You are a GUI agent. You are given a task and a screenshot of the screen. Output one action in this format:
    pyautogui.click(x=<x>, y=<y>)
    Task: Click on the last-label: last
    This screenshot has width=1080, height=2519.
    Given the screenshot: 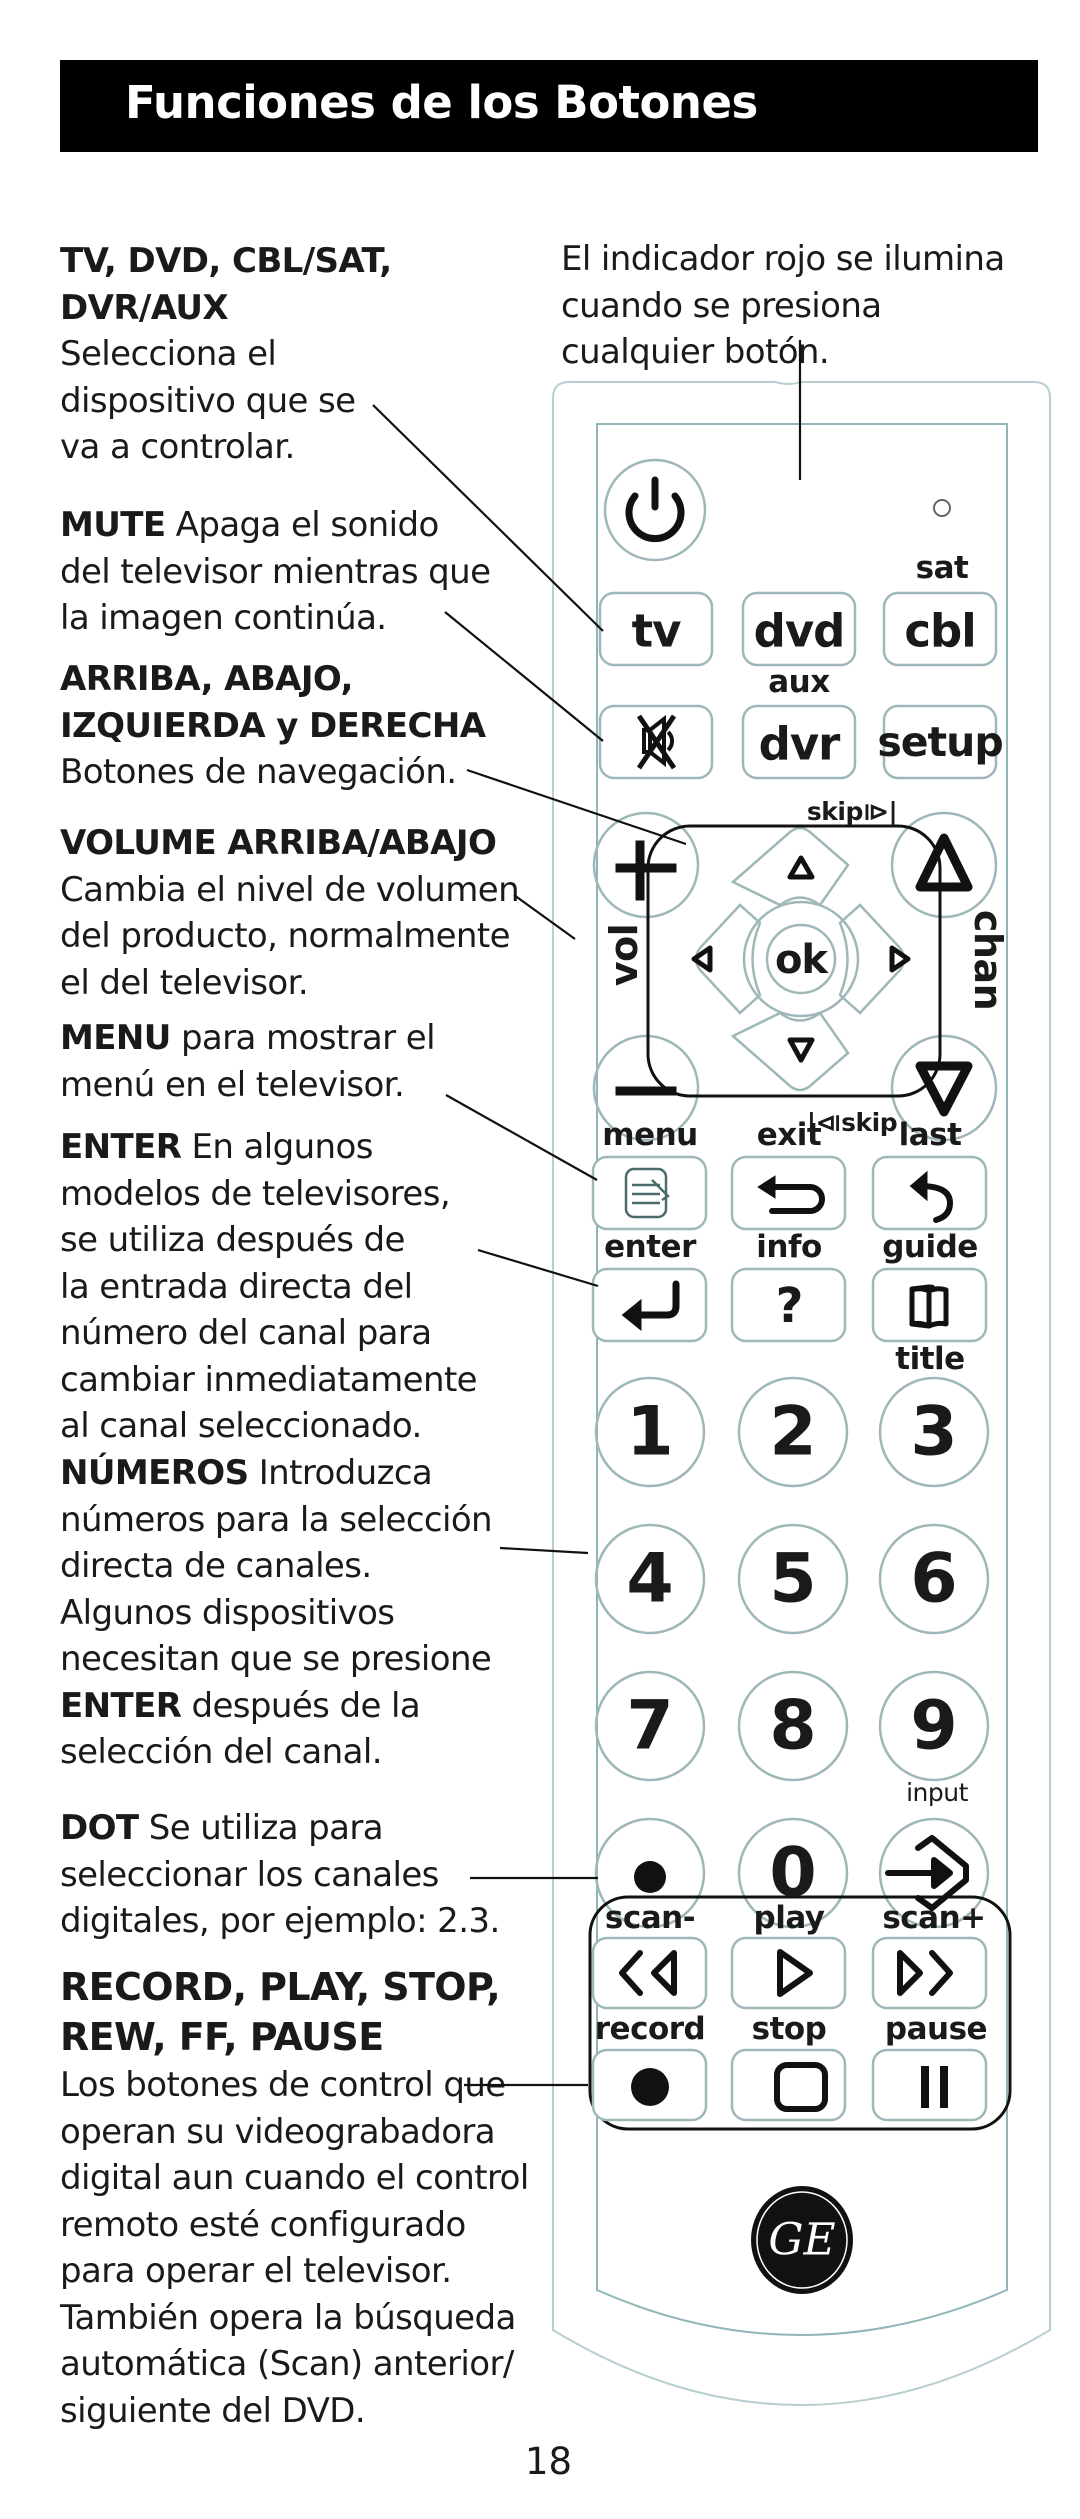 What is the action you would take?
    pyautogui.click(x=930, y=1135)
    